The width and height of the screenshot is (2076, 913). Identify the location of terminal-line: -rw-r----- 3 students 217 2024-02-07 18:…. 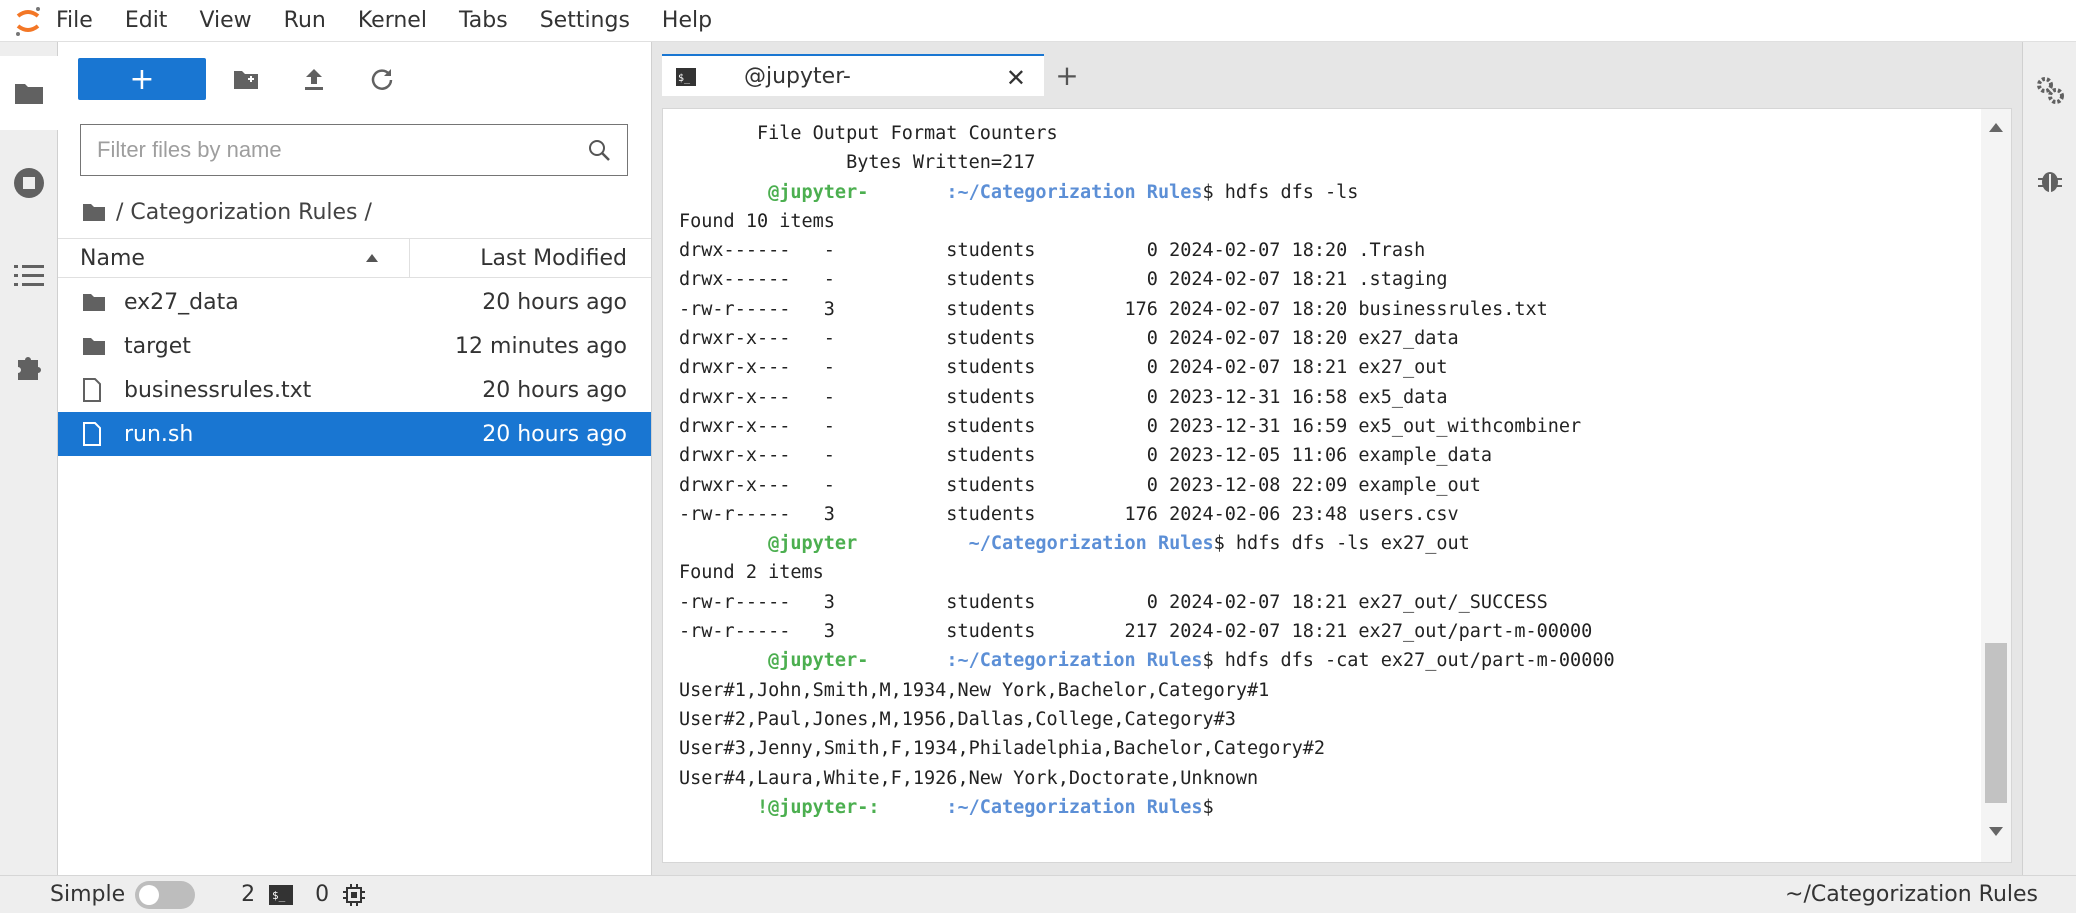
(1136, 632).